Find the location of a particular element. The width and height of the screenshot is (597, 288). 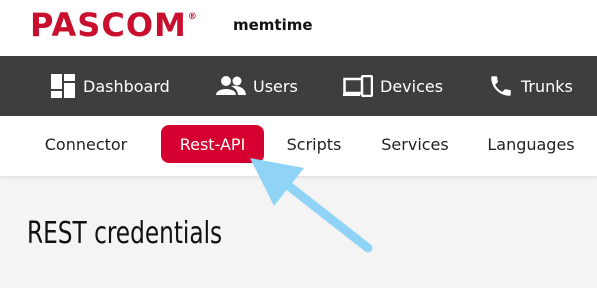

users-icon is located at coordinates (231, 85).